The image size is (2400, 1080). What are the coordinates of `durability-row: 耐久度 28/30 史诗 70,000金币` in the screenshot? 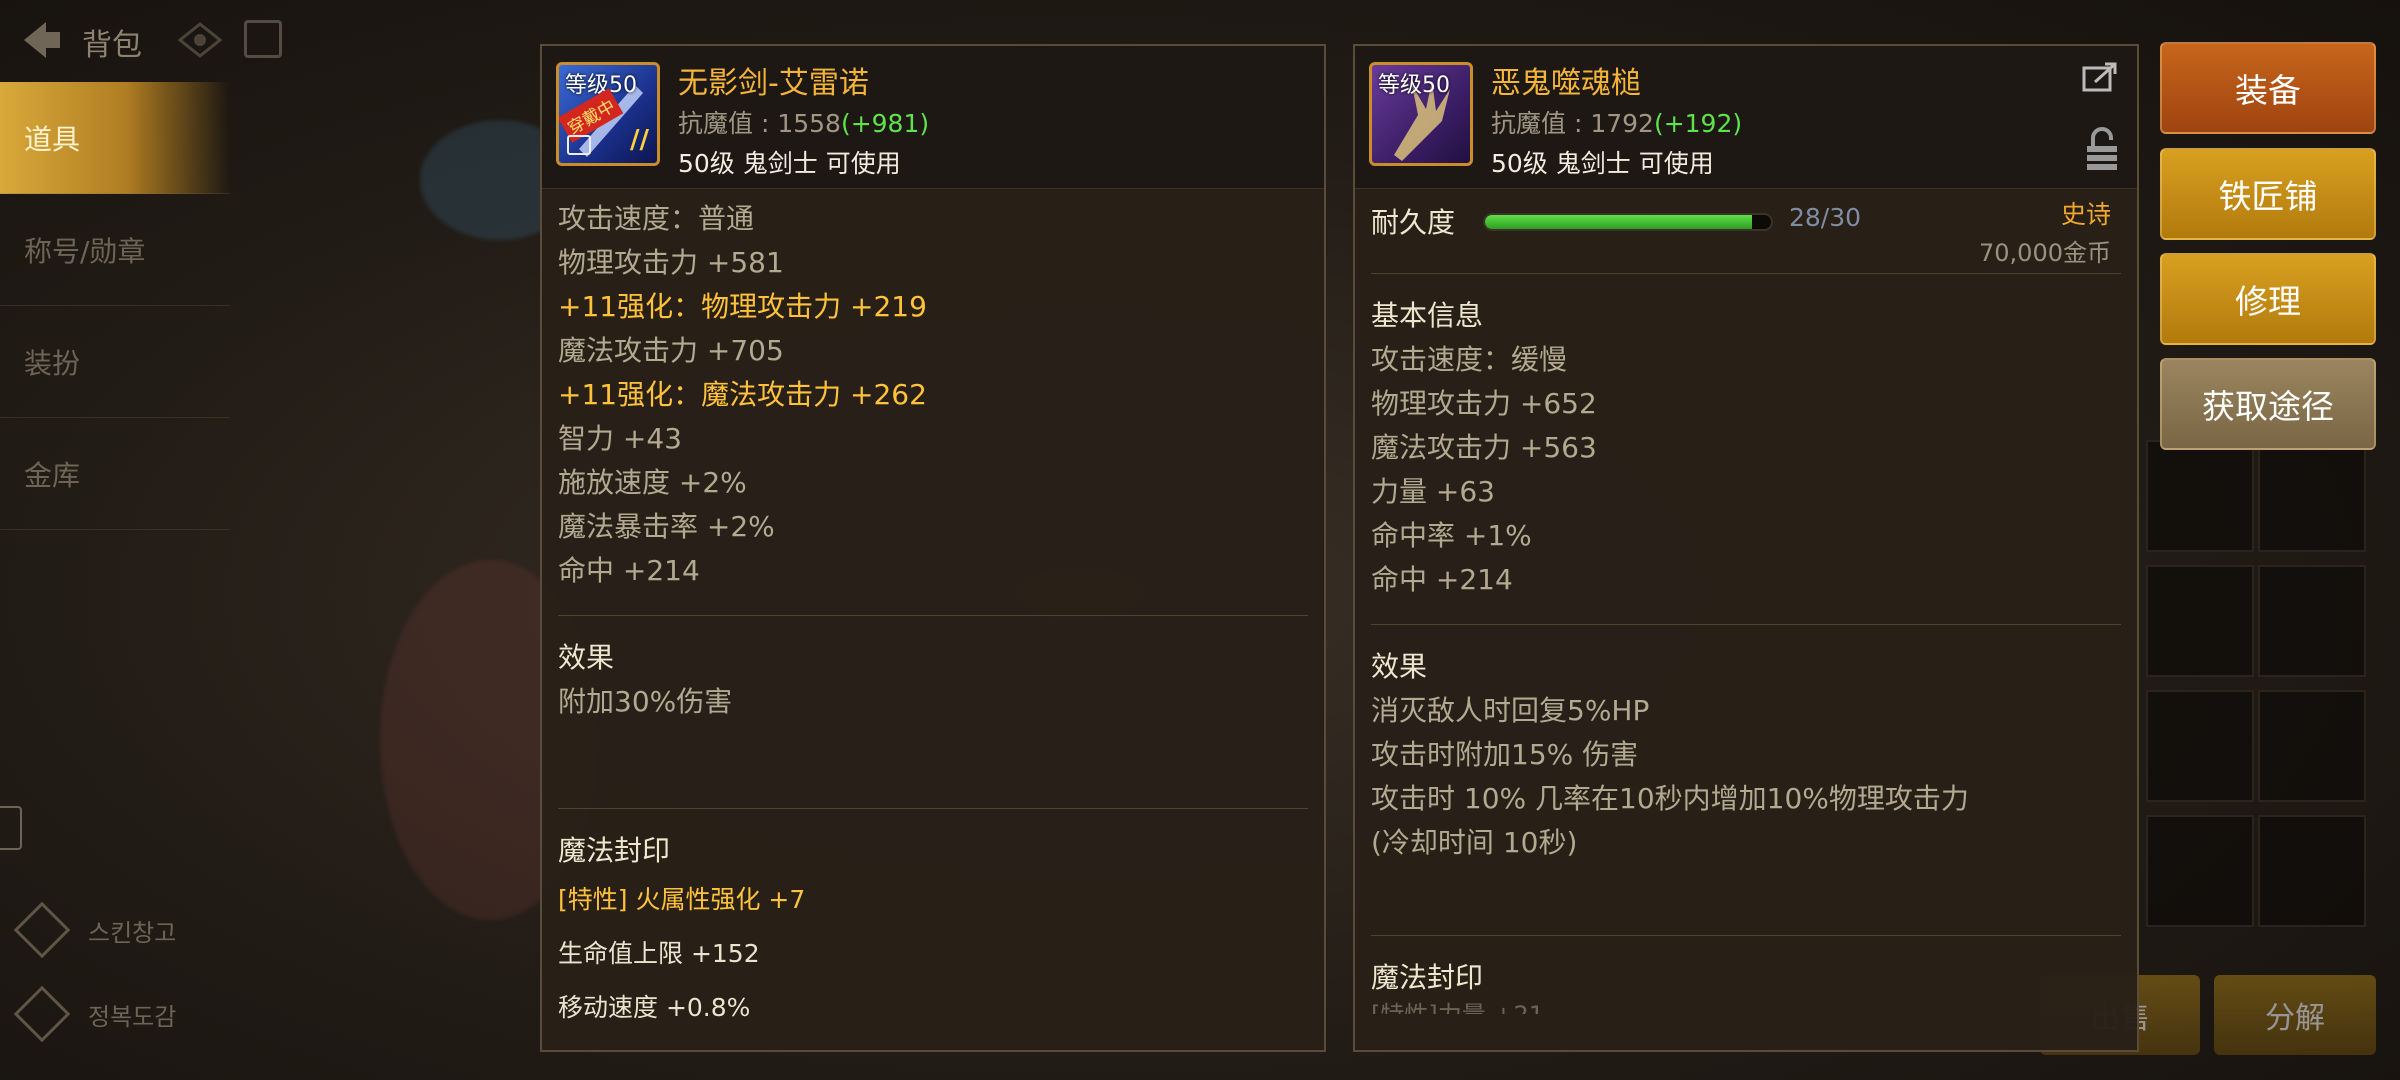 It's located at (1746, 232).